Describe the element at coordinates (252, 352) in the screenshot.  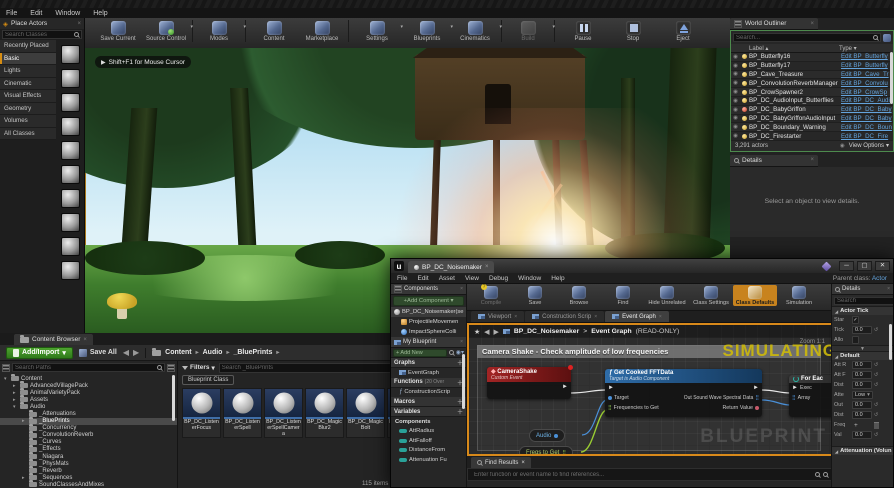
I see `breadcrumb-item: _BluePrints` at that location.